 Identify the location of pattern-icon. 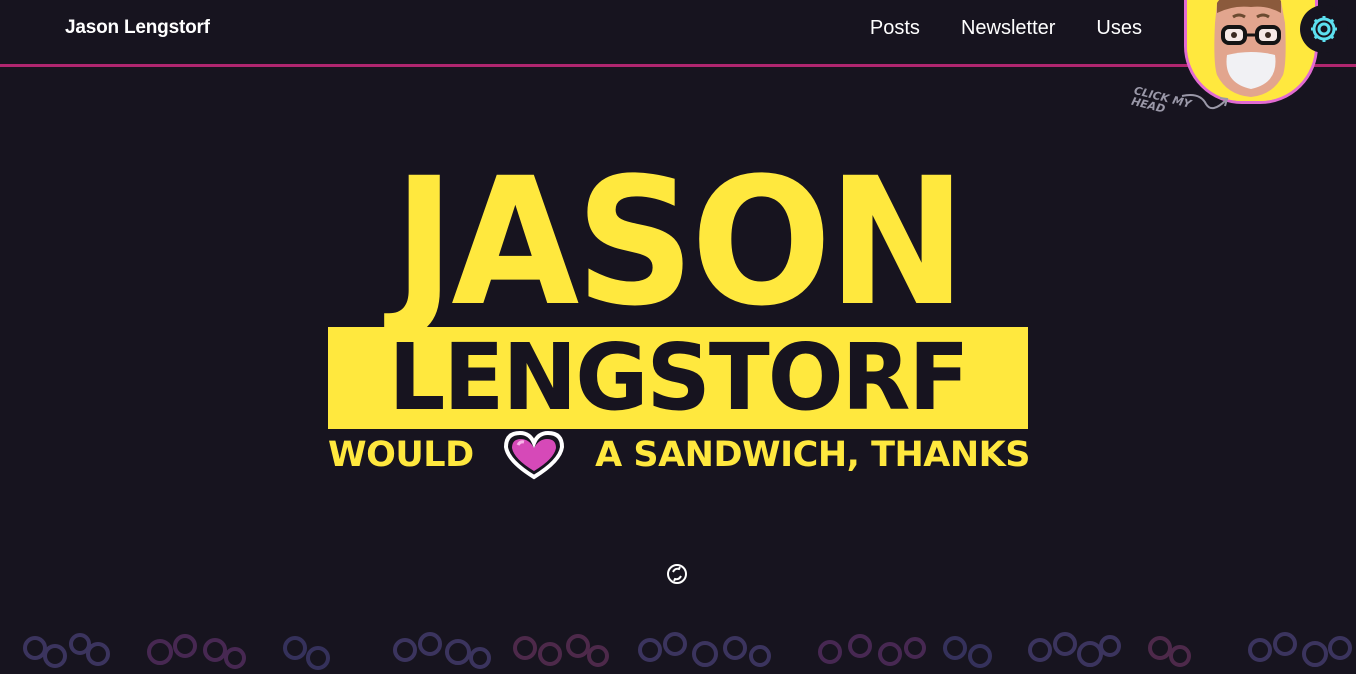
(687, 651).